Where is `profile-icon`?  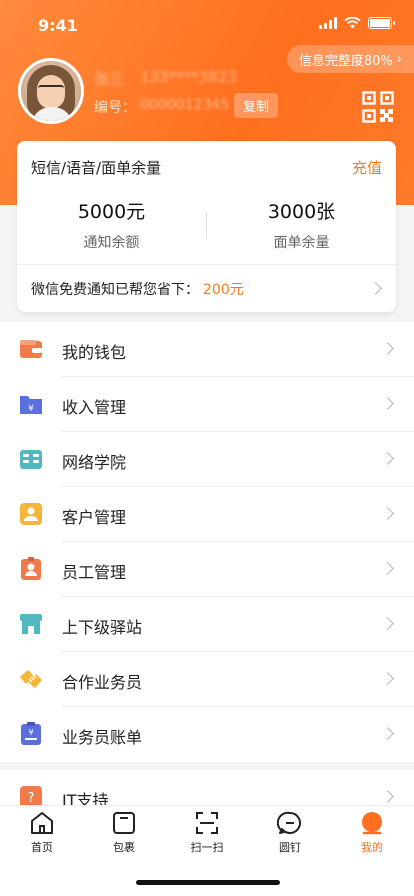
profile-icon is located at coordinates (372, 823).